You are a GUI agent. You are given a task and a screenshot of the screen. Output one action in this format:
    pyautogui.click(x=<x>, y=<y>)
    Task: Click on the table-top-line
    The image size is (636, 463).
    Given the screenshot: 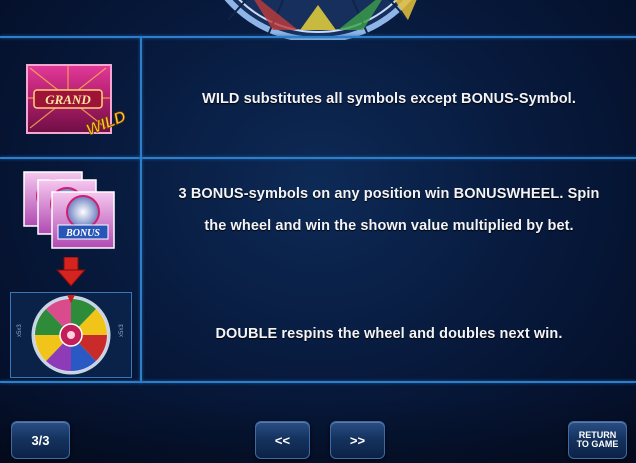 What is the action you would take?
    pyautogui.click(x=318, y=37)
    